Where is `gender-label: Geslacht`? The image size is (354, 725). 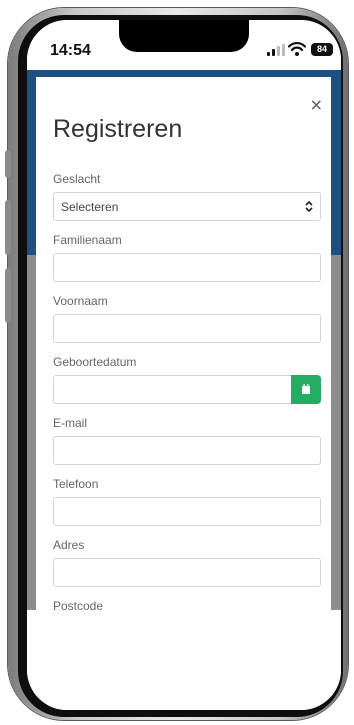
gender-label: Geslacht is located at coordinates (77, 179).